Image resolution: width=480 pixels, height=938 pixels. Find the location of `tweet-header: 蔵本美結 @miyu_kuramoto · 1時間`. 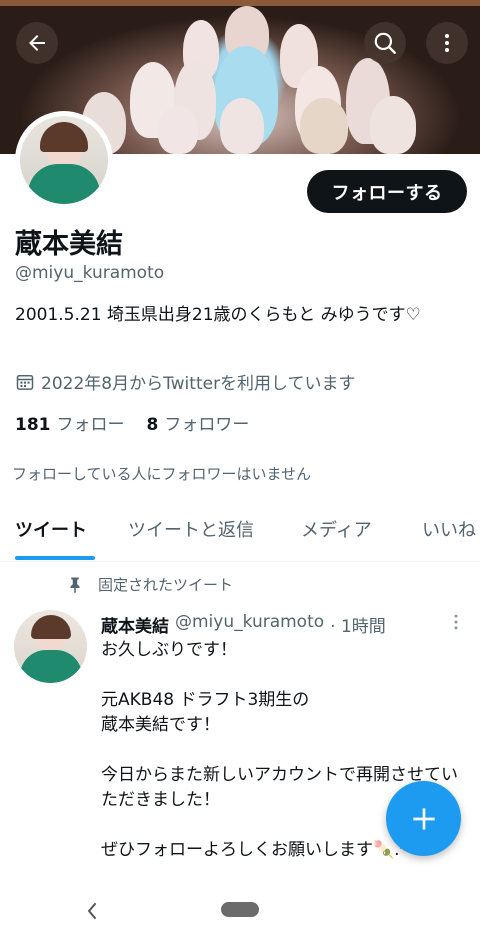

tweet-header: 蔵本美結 @miyu_kuramoto · 1時間 is located at coordinates (243, 624).